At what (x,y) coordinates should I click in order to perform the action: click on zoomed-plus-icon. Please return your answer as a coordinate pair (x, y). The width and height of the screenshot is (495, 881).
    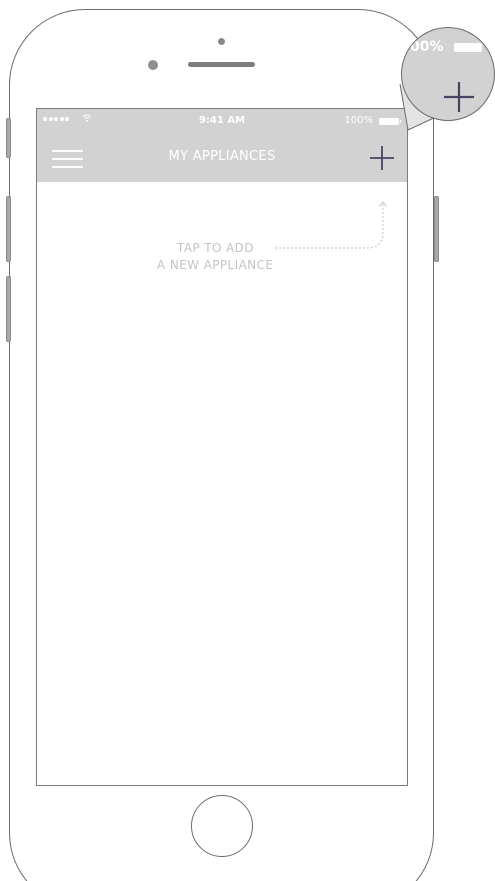
    Looking at the image, I should click on (459, 97).